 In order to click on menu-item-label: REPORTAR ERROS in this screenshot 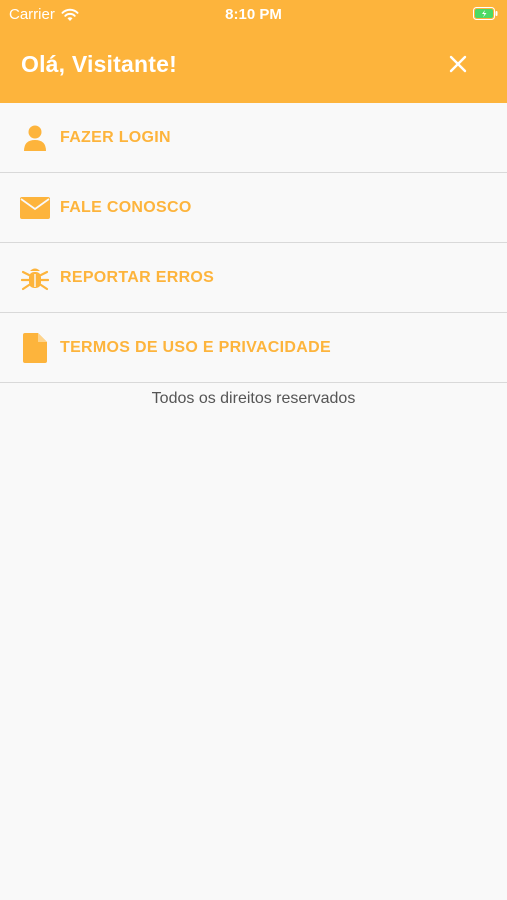, I will do `click(137, 277)`.